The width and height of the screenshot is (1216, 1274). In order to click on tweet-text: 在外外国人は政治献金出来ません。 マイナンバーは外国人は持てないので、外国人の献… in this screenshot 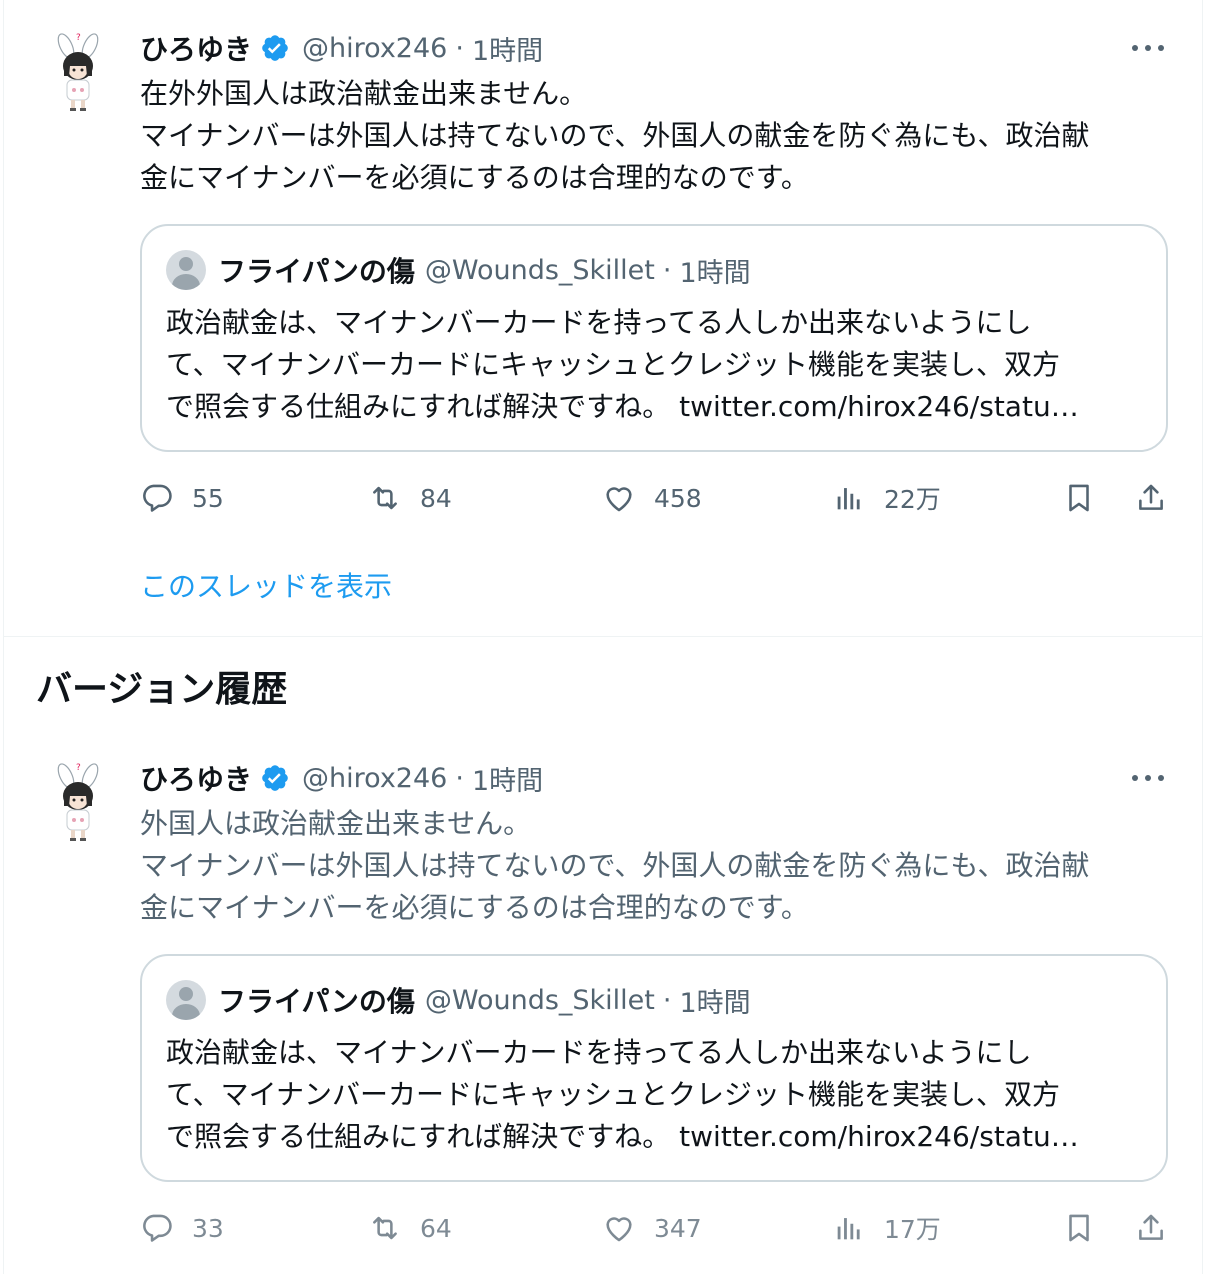, I will do `click(660, 136)`.